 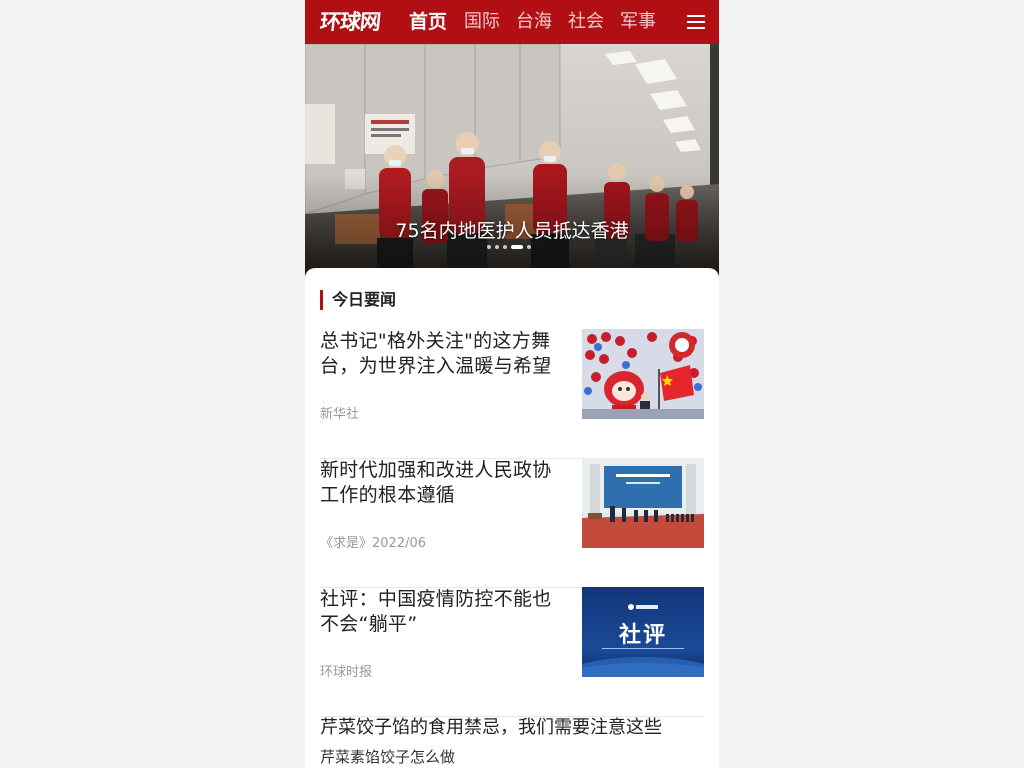 What do you see at coordinates (350, 22) in the screenshot?
I see `site-logo: 环球网` at bounding box center [350, 22].